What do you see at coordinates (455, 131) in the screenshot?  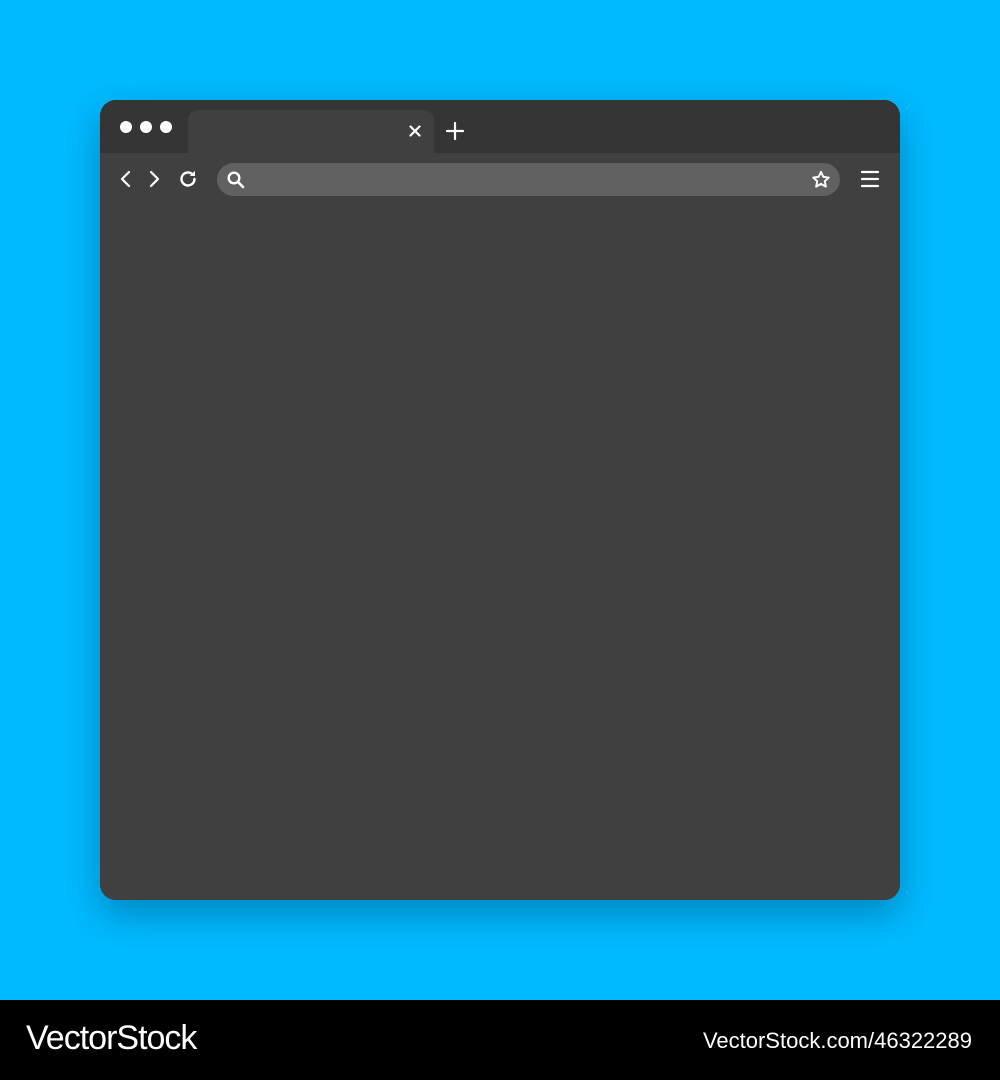 I see `plus-icon` at bounding box center [455, 131].